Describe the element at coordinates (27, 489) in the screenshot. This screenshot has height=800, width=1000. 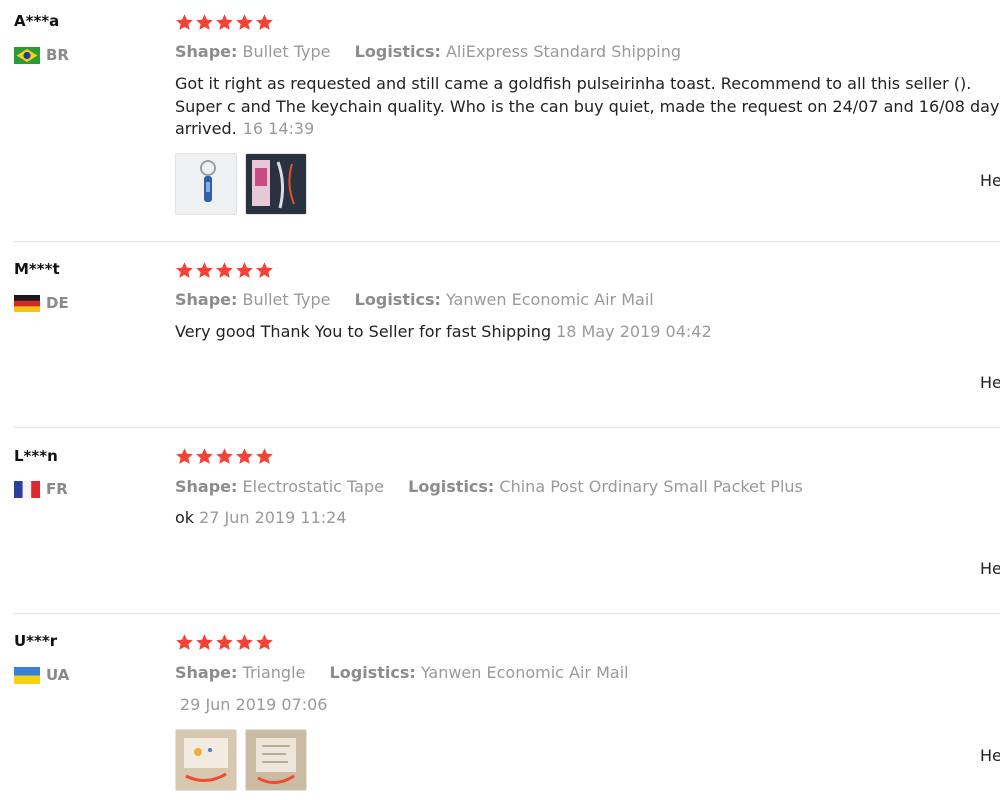
I see `france-flag-icon` at that location.